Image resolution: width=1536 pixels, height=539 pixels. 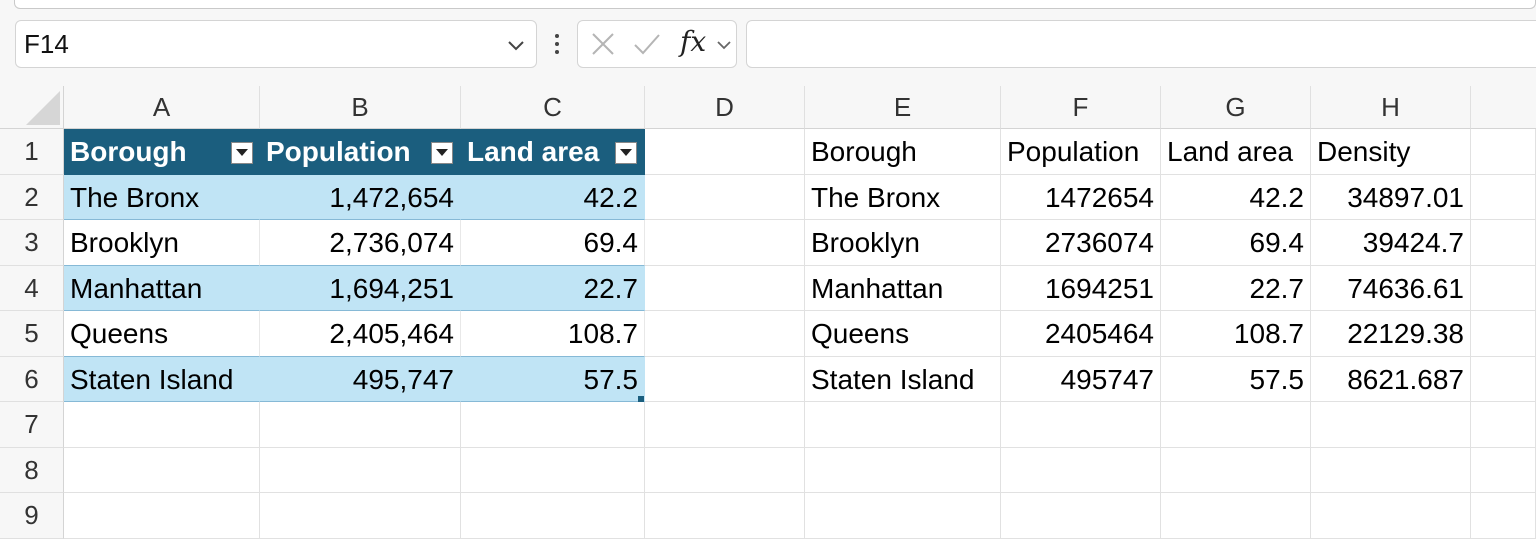 What do you see at coordinates (1081, 197) in the screenshot?
I see `range-cell: 1472654` at bounding box center [1081, 197].